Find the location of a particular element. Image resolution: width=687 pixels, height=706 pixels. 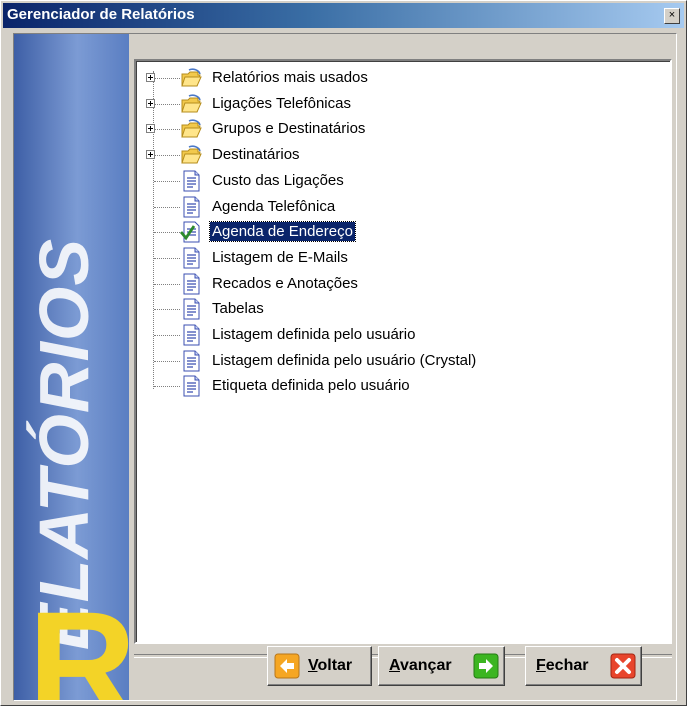

arrow-right-icon is located at coordinates (486, 666).